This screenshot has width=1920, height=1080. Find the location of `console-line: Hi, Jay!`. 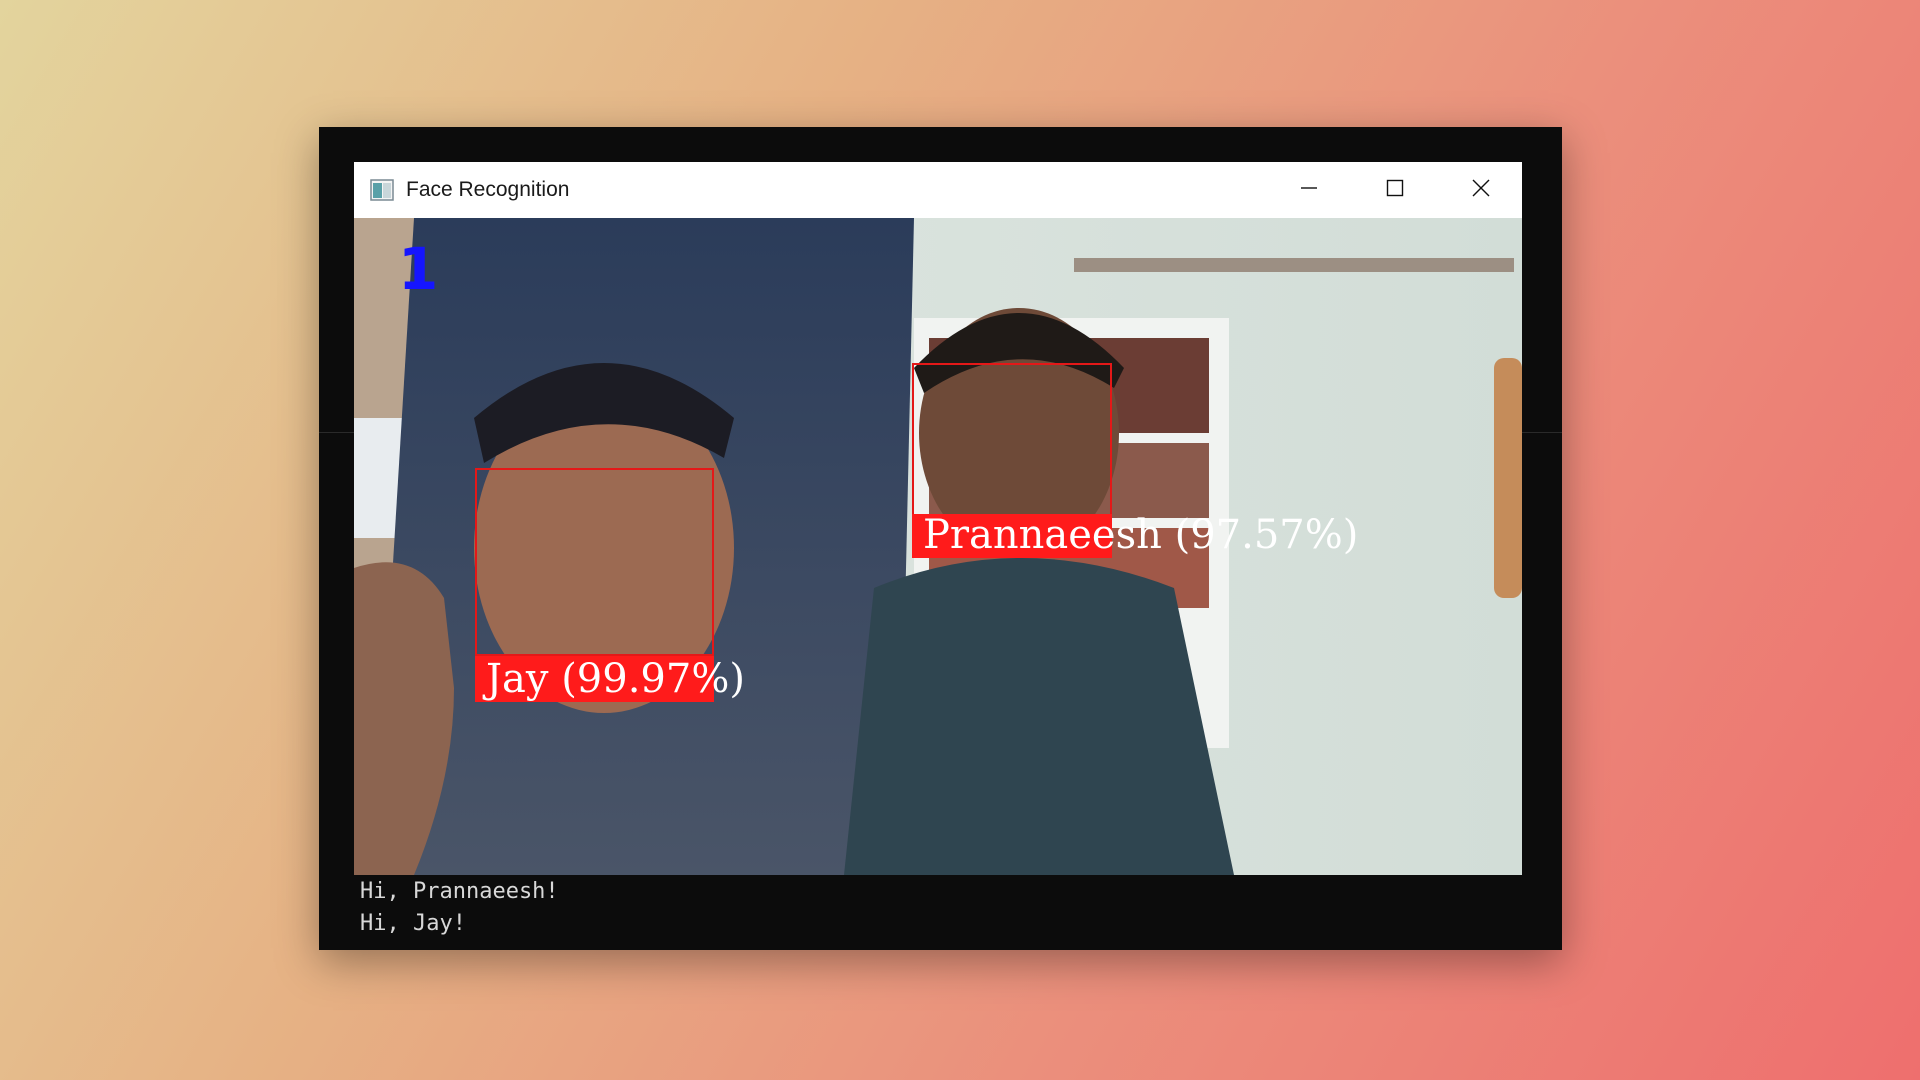

console-line: Hi, Jay! is located at coordinates (413, 923).